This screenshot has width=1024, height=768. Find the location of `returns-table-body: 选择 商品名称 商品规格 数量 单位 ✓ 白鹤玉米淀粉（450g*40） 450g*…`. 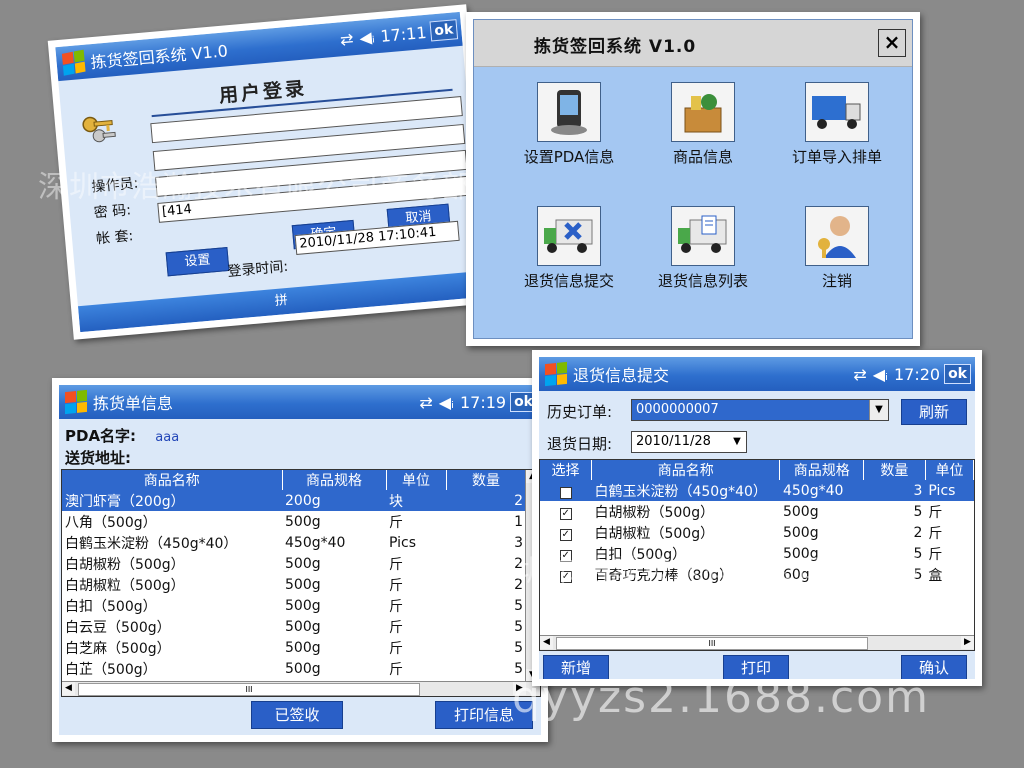

returns-table-body: 选择 商品名称 商品规格 数量 单位 ✓ 白鹤玉米淀粉（450g*40） 450g*… is located at coordinates (757, 522).